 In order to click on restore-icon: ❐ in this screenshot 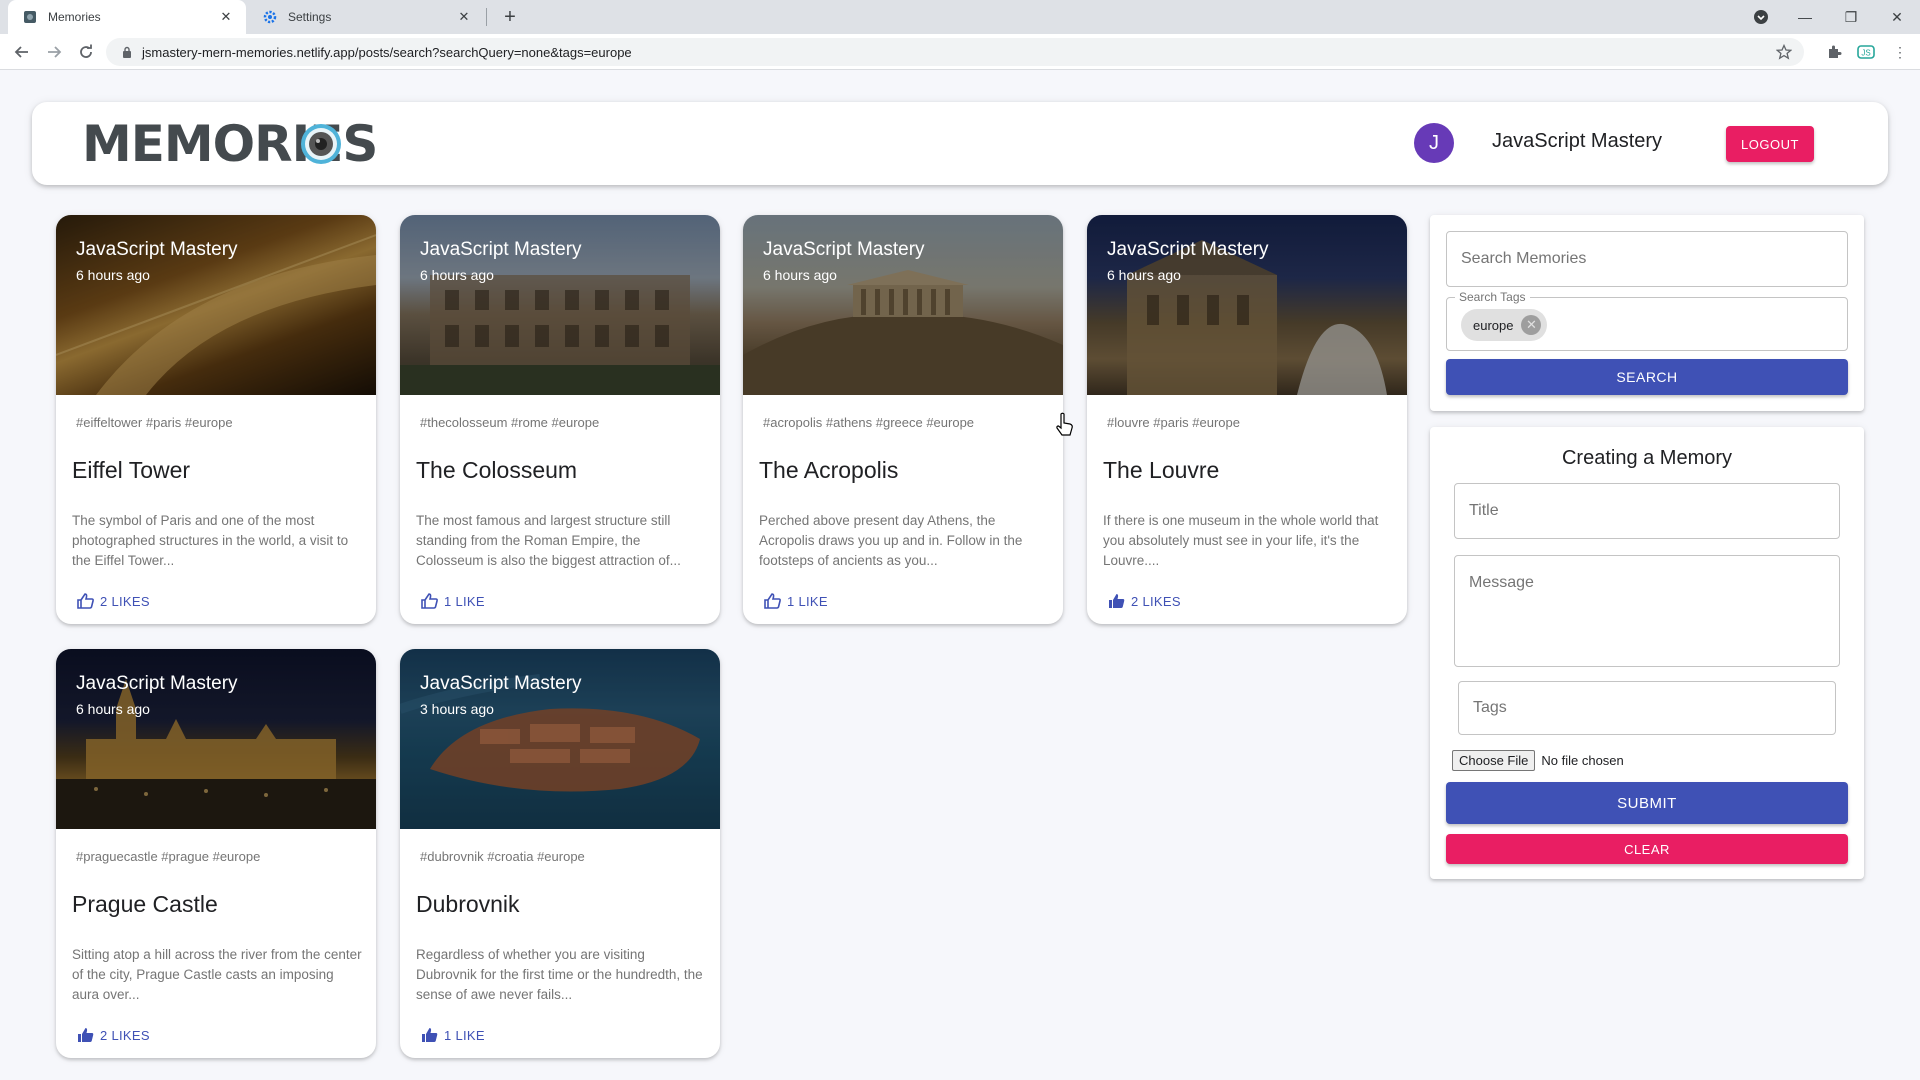, I will do `click(1851, 17)`.